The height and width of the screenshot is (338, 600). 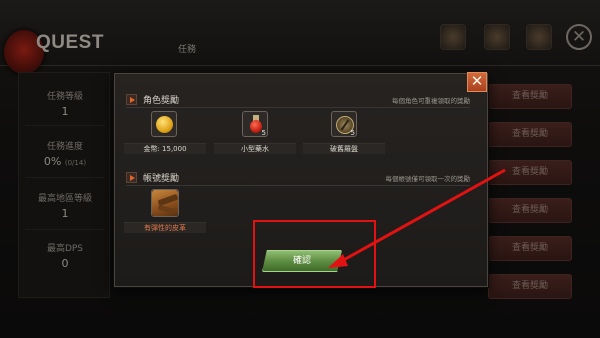 I want to click on coin-shape, so click(x=164, y=124).